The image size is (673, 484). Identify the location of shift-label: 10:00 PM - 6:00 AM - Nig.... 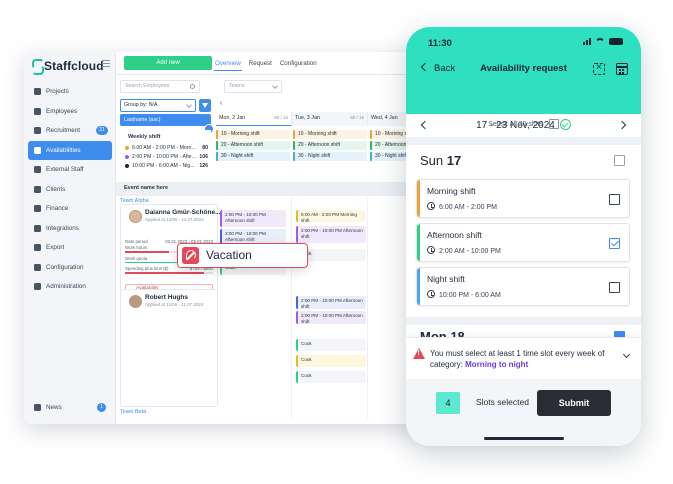
(163, 165).